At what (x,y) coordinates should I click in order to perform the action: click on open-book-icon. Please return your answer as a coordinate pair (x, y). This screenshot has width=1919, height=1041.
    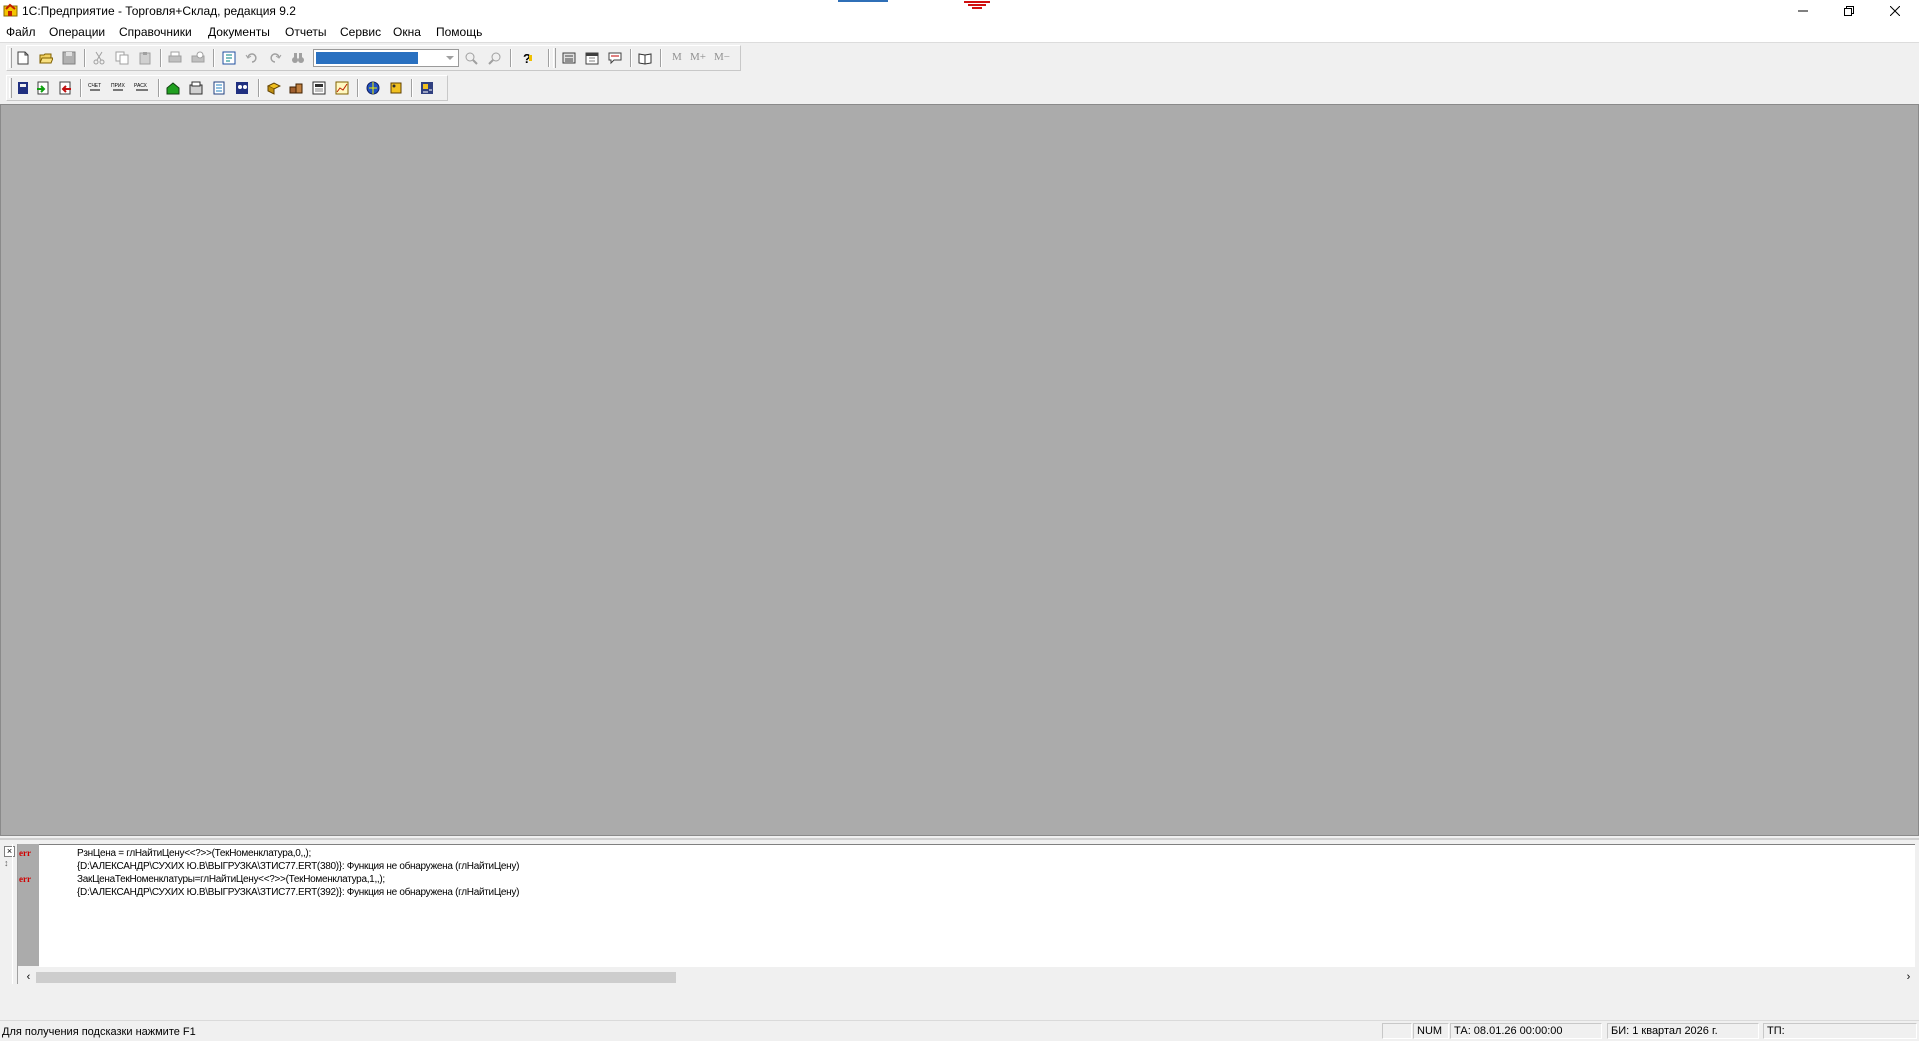
    Looking at the image, I should click on (645, 59).